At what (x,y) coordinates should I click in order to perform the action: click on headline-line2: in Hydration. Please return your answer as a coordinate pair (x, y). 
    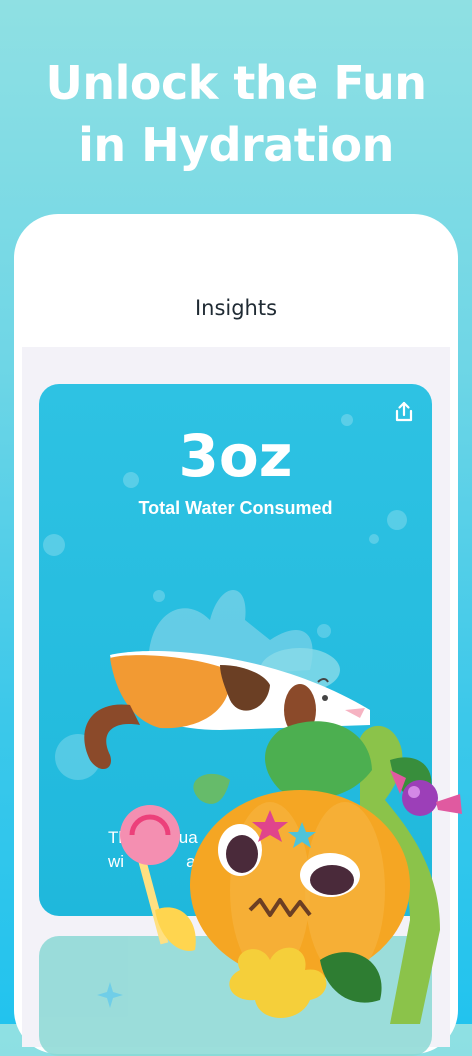
    Looking at the image, I should click on (236, 145).